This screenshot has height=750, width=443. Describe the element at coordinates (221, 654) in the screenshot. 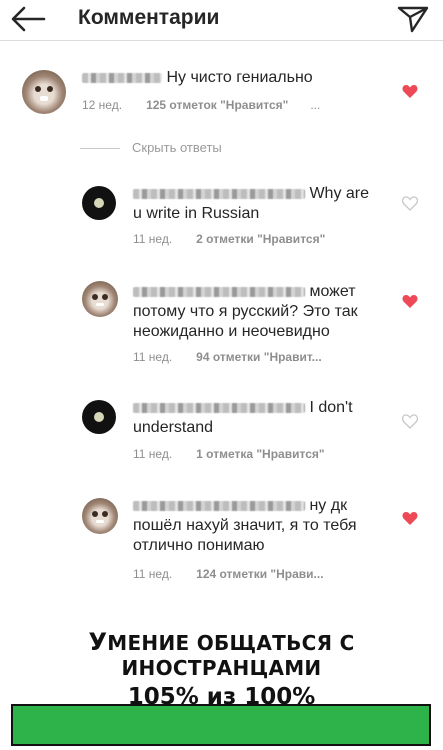

I see `caption-line-1: УМЕНИЕ ОБЩАТЬСЯ С ИНОСТРАНЦАМИ` at that location.